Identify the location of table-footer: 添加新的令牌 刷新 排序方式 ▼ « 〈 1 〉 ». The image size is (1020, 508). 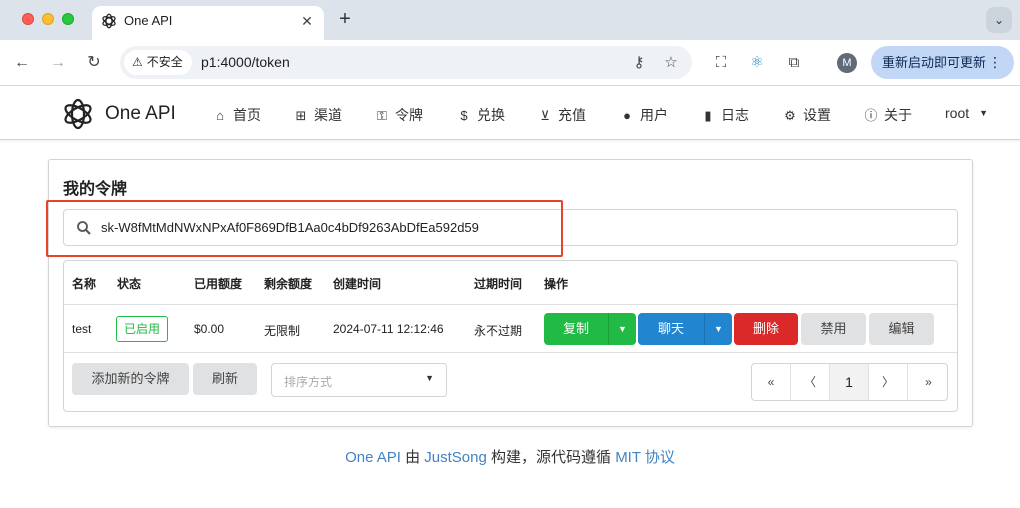
(510, 382).